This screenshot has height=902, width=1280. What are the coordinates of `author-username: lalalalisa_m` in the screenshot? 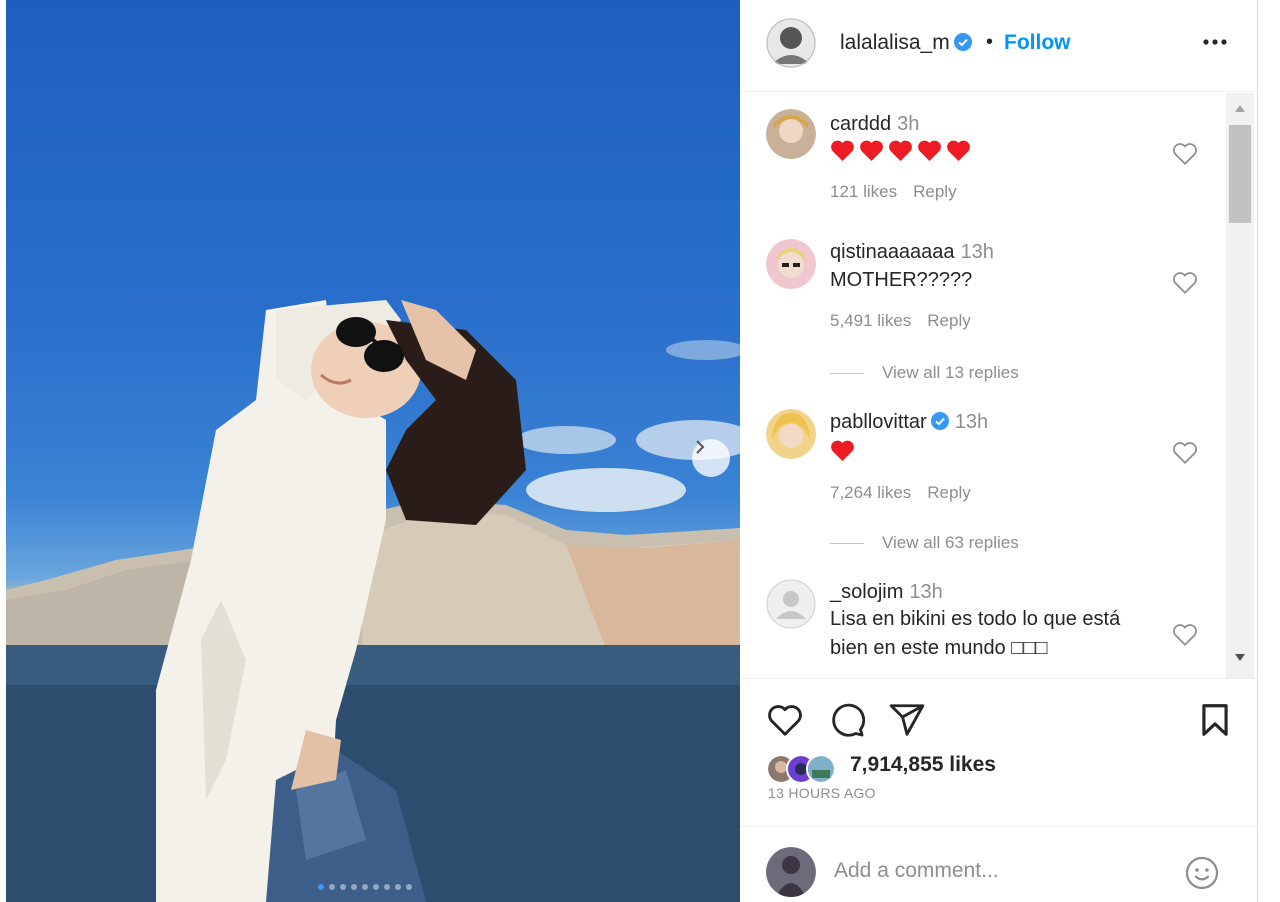 It's located at (906, 43).